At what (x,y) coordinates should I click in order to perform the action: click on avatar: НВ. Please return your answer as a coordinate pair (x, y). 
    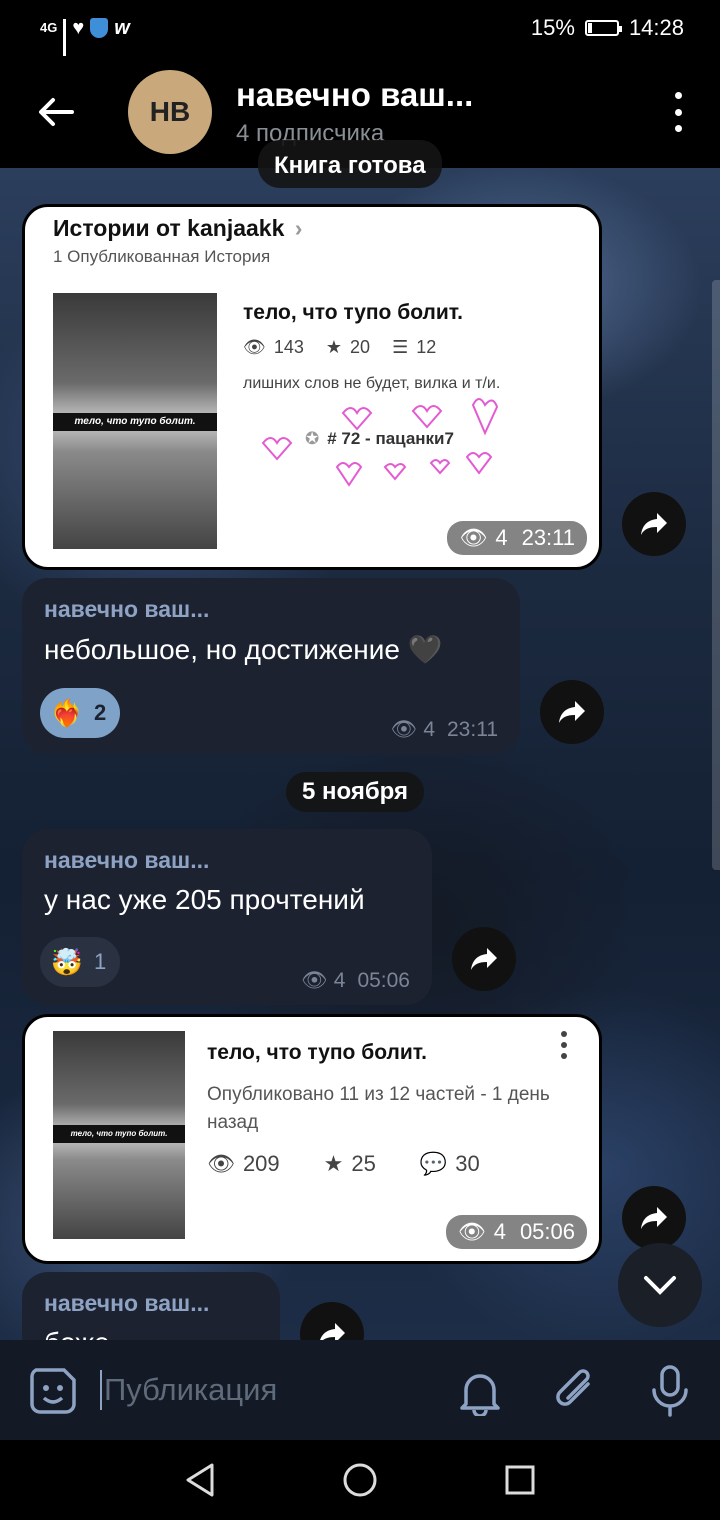
    Looking at the image, I should click on (170, 112).